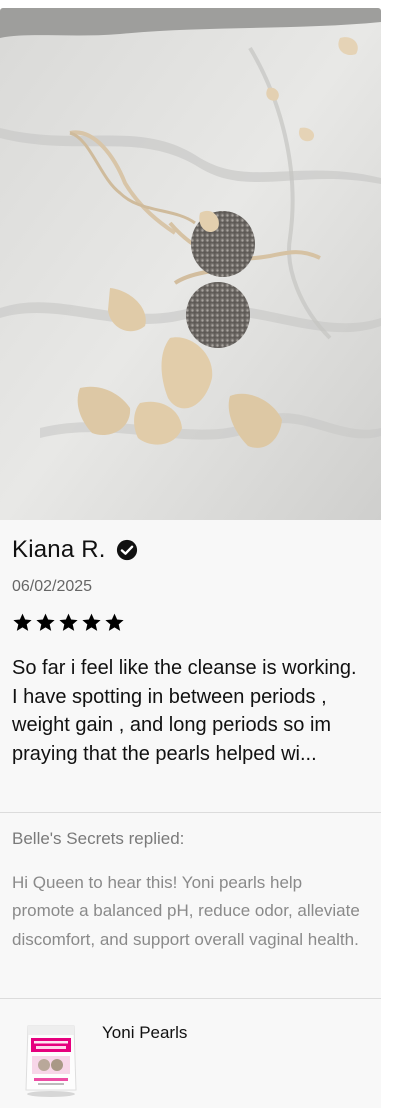 The image size is (400, 1108). What do you see at coordinates (52, 586) in the screenshot?
I see `review-date: 06/02/2025` at bounding box center [52, 586].